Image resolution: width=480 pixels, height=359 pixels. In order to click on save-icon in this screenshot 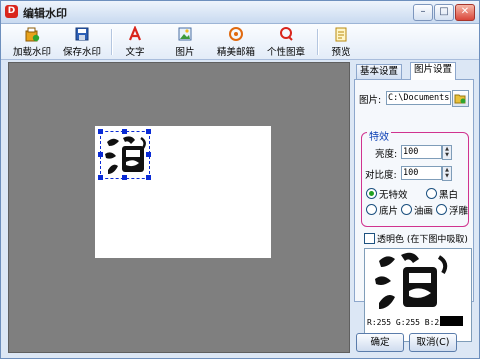, I will do `click(82, 34)`.